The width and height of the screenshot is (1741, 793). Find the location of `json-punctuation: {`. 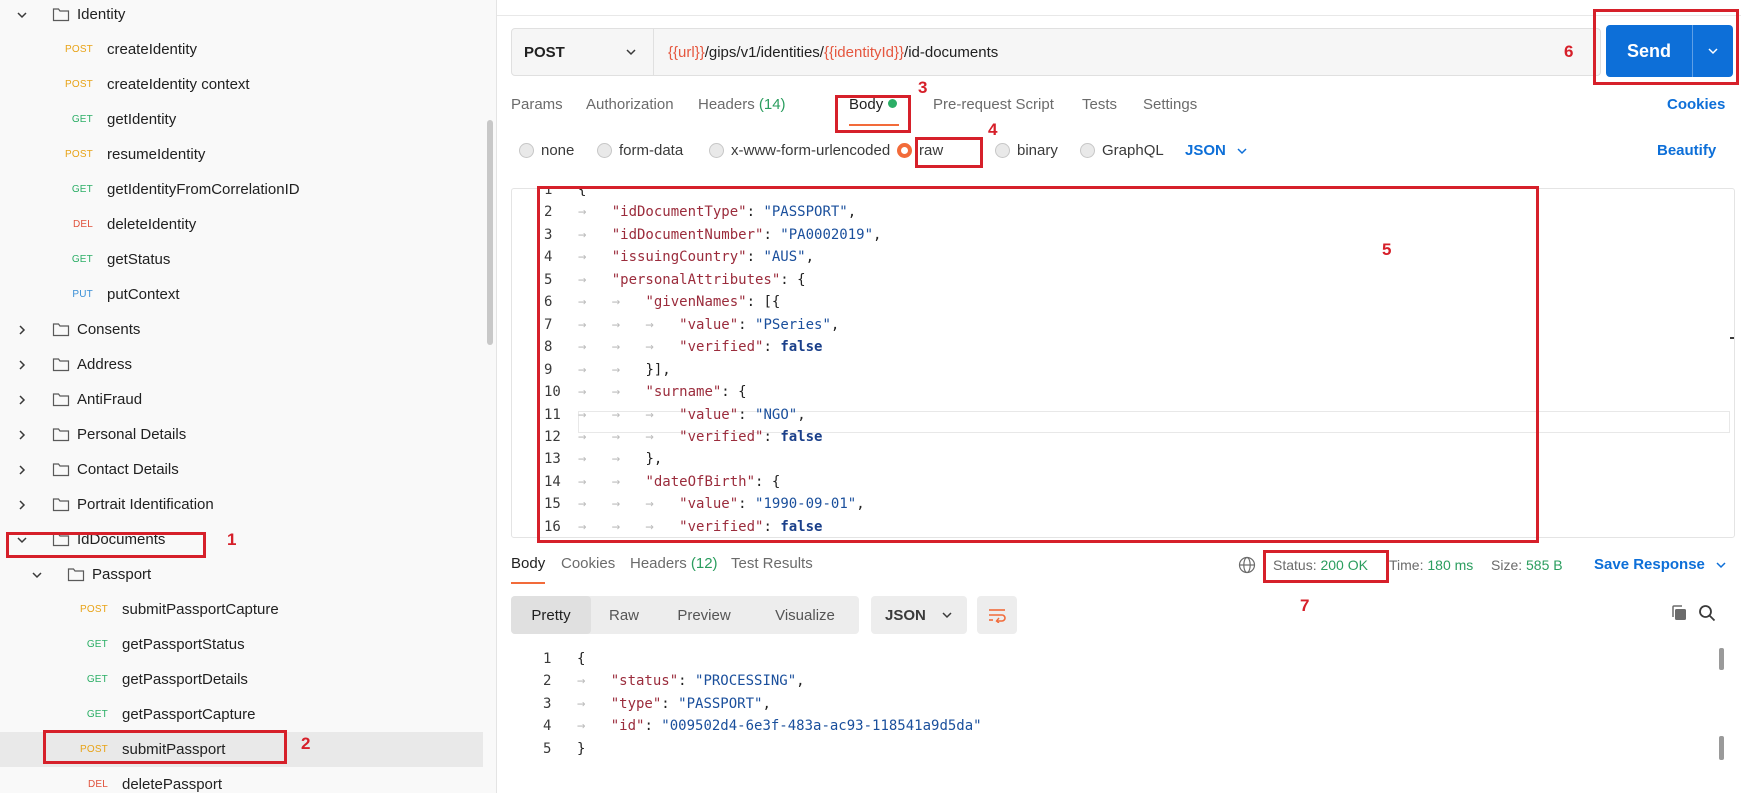

json-punctuation: { is located at coordinates (581, 659).